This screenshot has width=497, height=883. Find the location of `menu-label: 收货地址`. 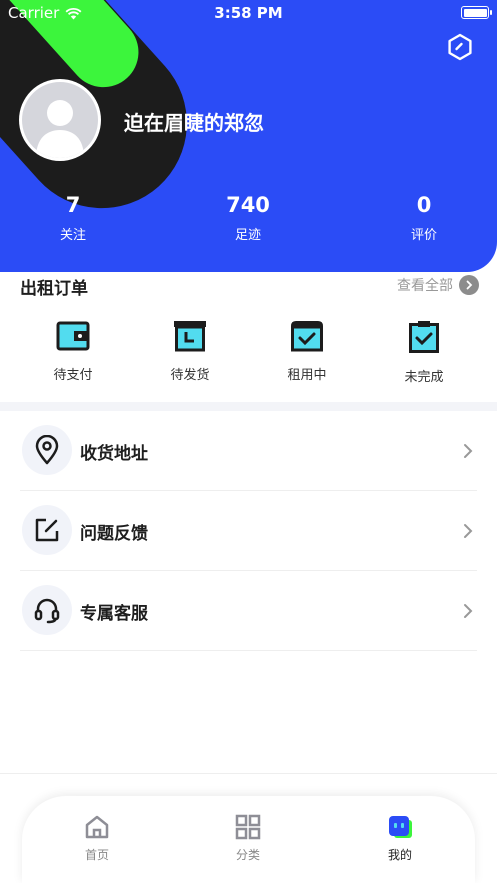

menu-label: 收货地址 is located at coordinates (114, 454).